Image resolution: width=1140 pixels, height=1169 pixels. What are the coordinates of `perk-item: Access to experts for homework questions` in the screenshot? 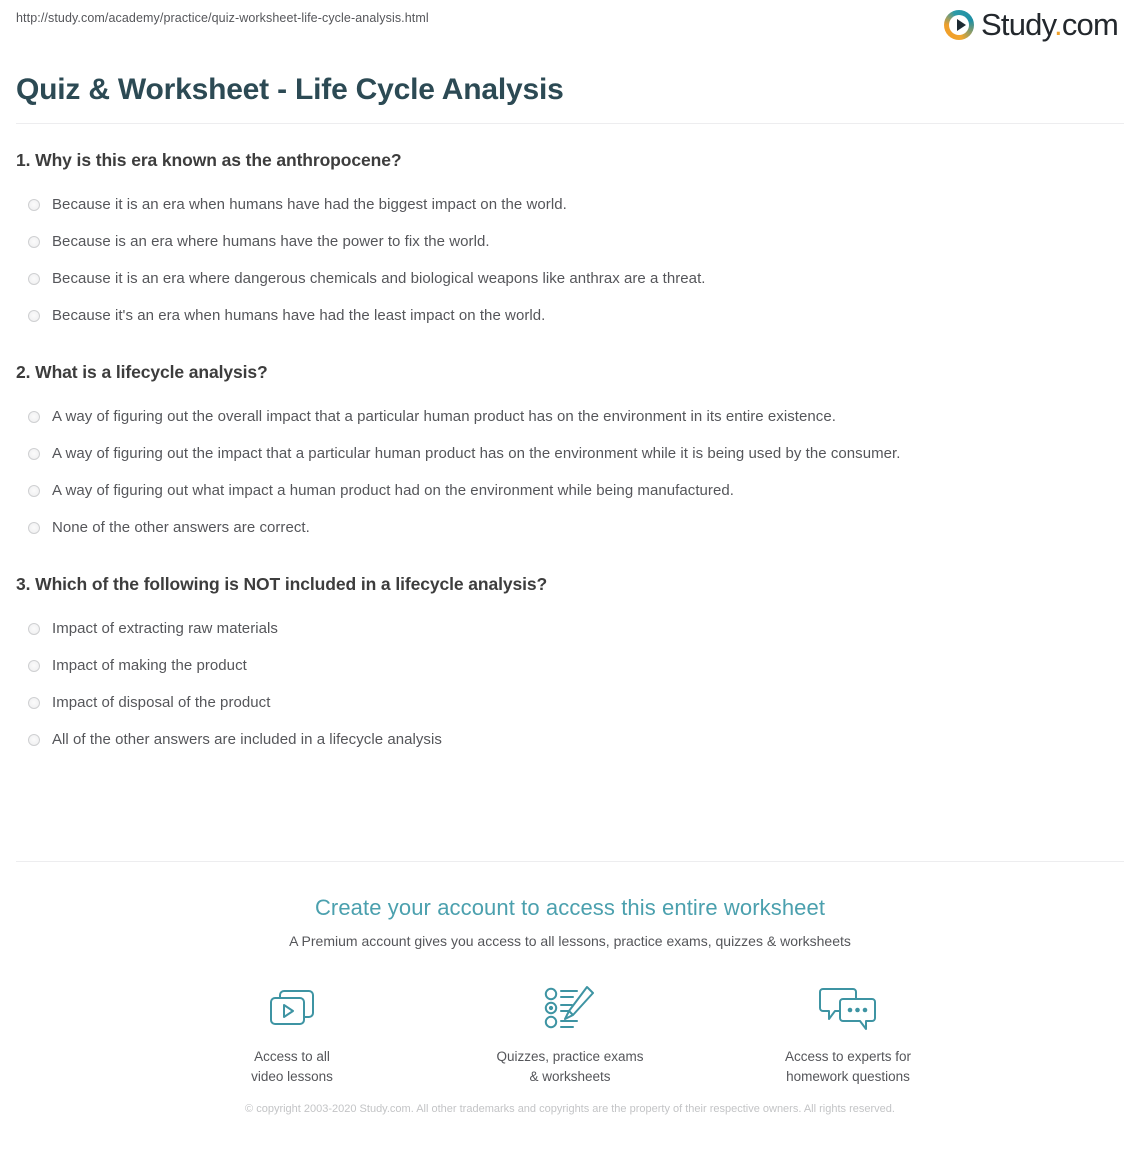 It's located at (848, 1034).